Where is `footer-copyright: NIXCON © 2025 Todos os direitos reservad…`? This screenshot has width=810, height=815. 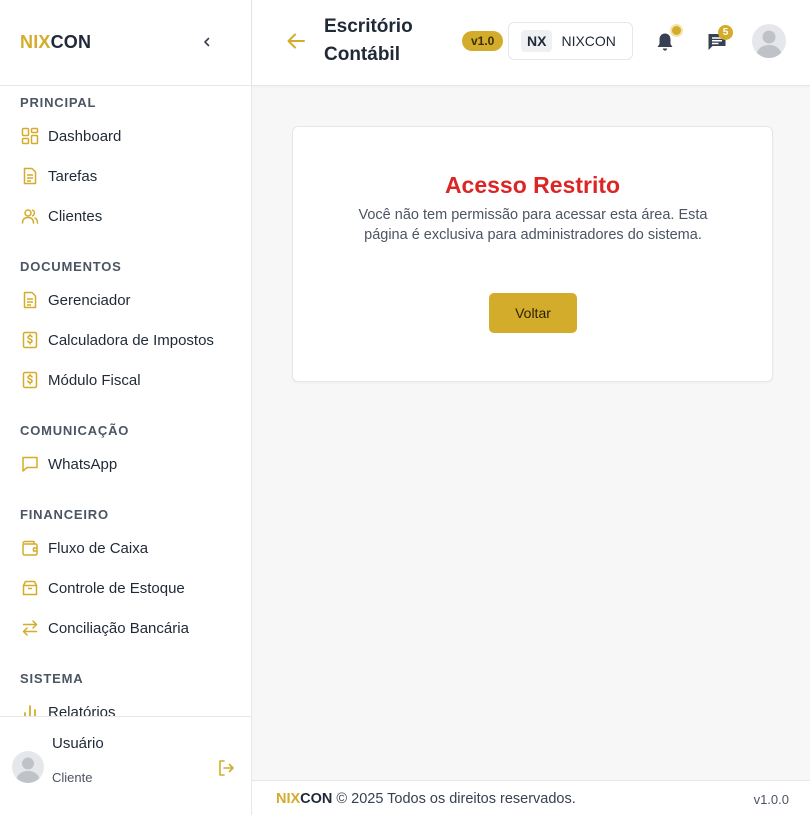
footer-copyright: NIXCON © 2025 Todos os direitos reservad… is located at coordinates (426, 799).